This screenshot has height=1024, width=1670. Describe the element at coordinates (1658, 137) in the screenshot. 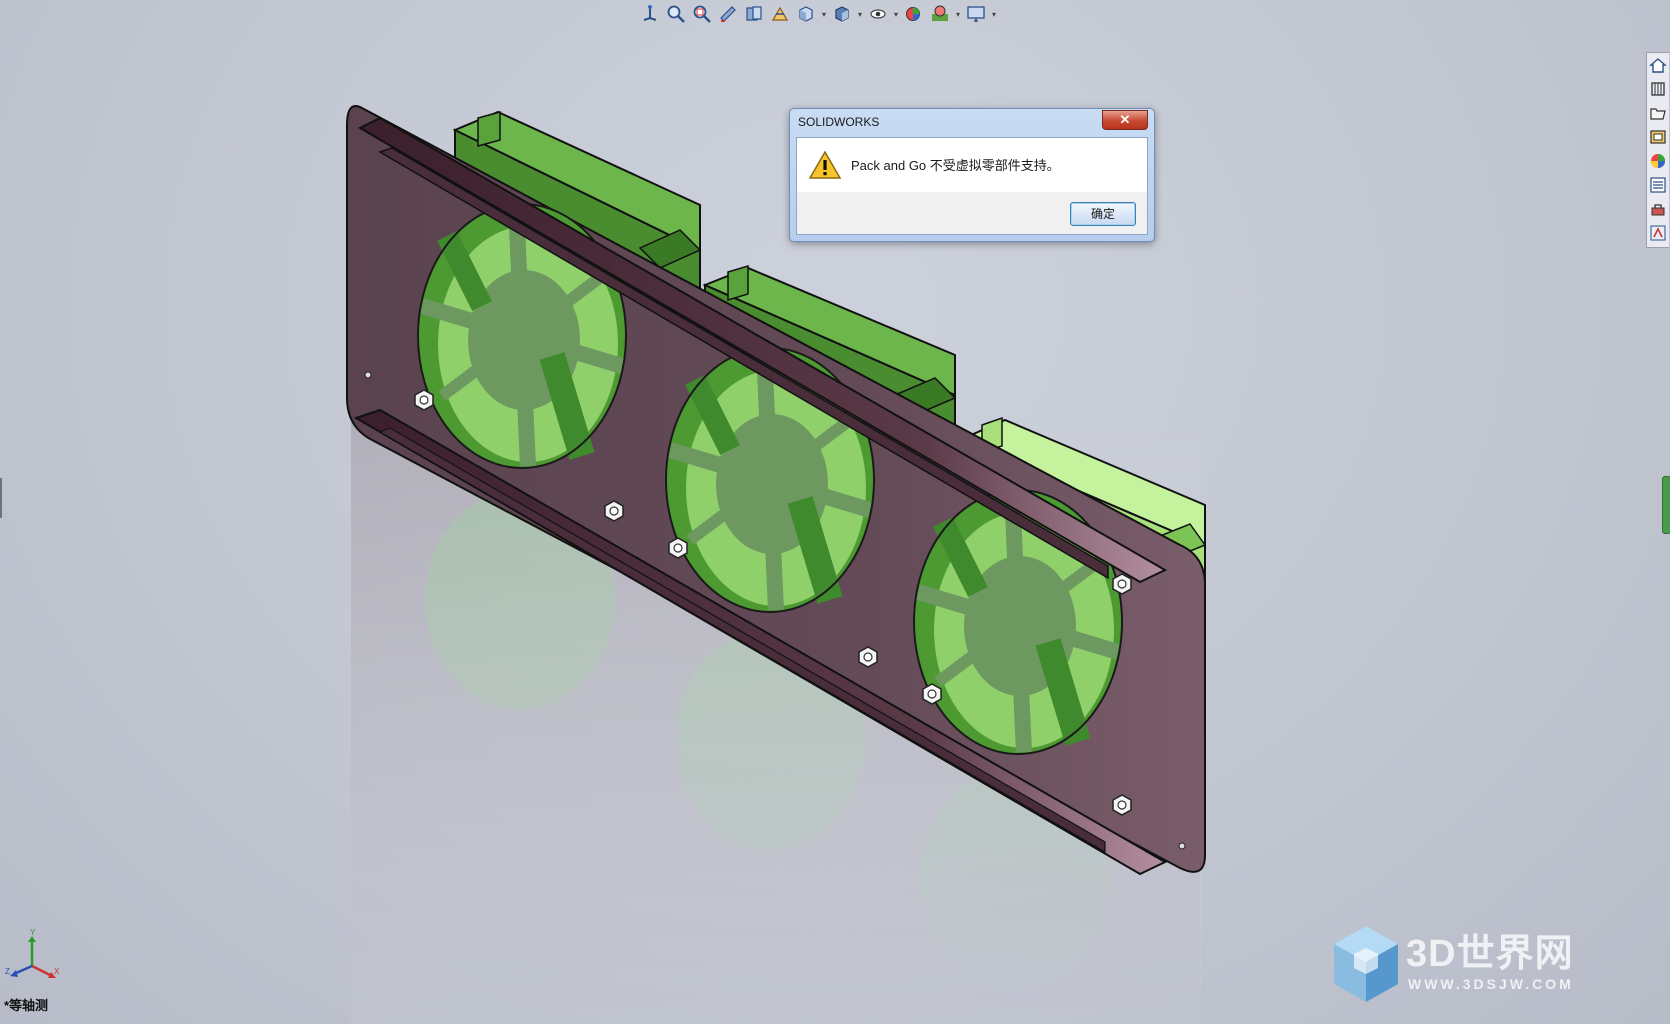

I see `view-palette-icon` at that location.